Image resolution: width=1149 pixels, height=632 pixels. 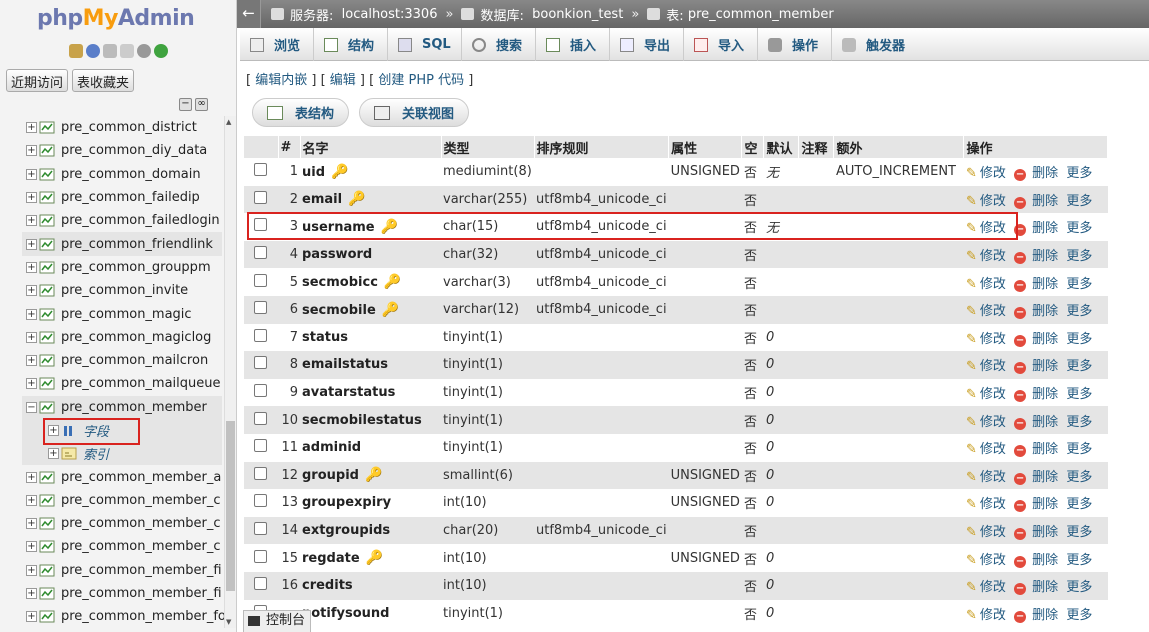 I want to click on tree-item: + pre_common_member_c, so click(x=122, y=523).